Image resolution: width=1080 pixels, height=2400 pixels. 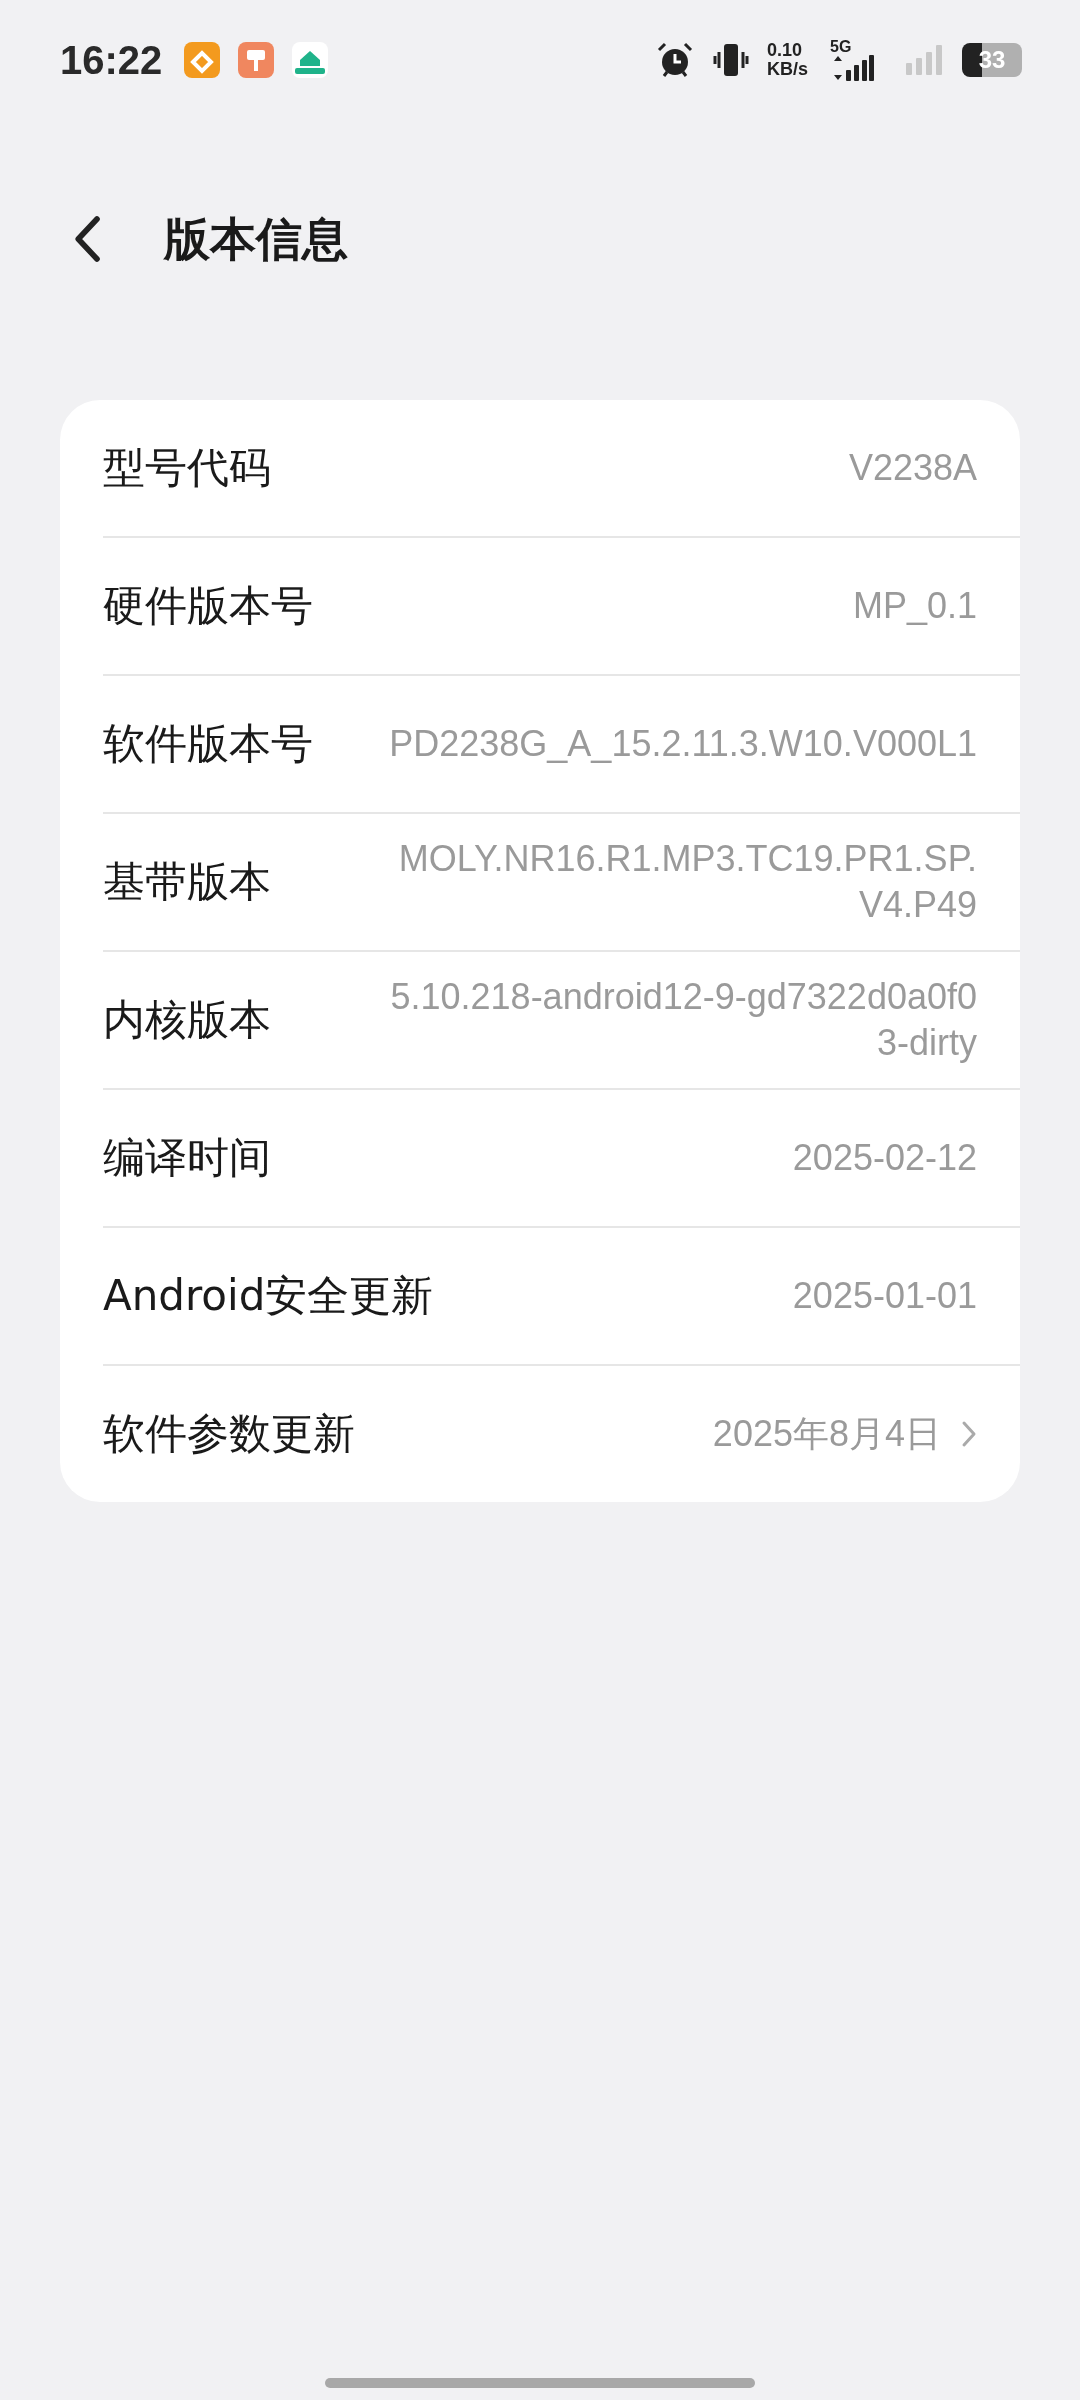 What do you see at coordinates (208, 606) in the screenshot?
I see `row-label: 硬件版本号` at bounding box center [208, 606].